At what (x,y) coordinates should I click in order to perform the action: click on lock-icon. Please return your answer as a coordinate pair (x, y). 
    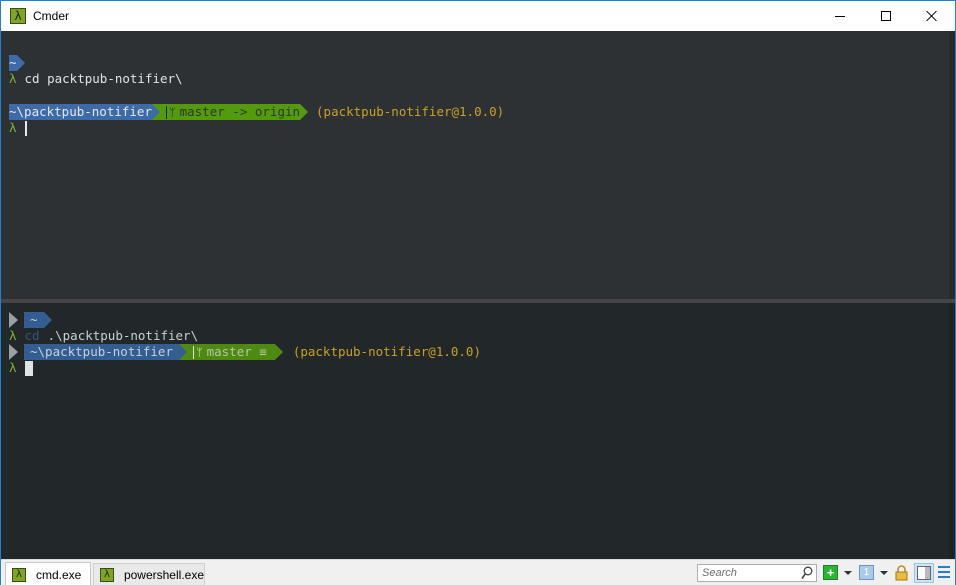
    Looking at the image, I should click on (901, 573).